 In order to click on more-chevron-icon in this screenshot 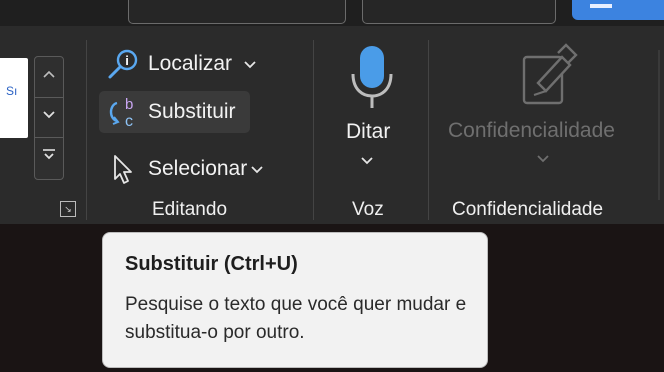, I will do `click(49, 154)`.